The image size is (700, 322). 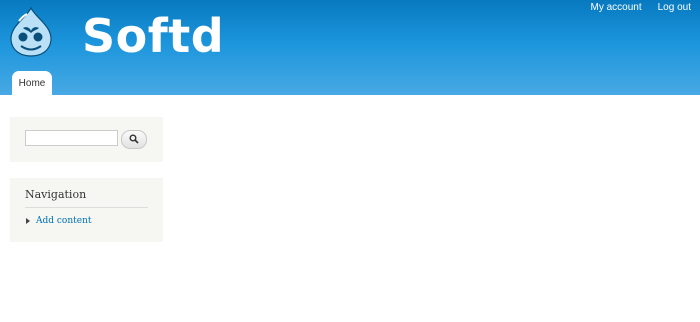 I want to click on search-input, so click(x=71, y=138).